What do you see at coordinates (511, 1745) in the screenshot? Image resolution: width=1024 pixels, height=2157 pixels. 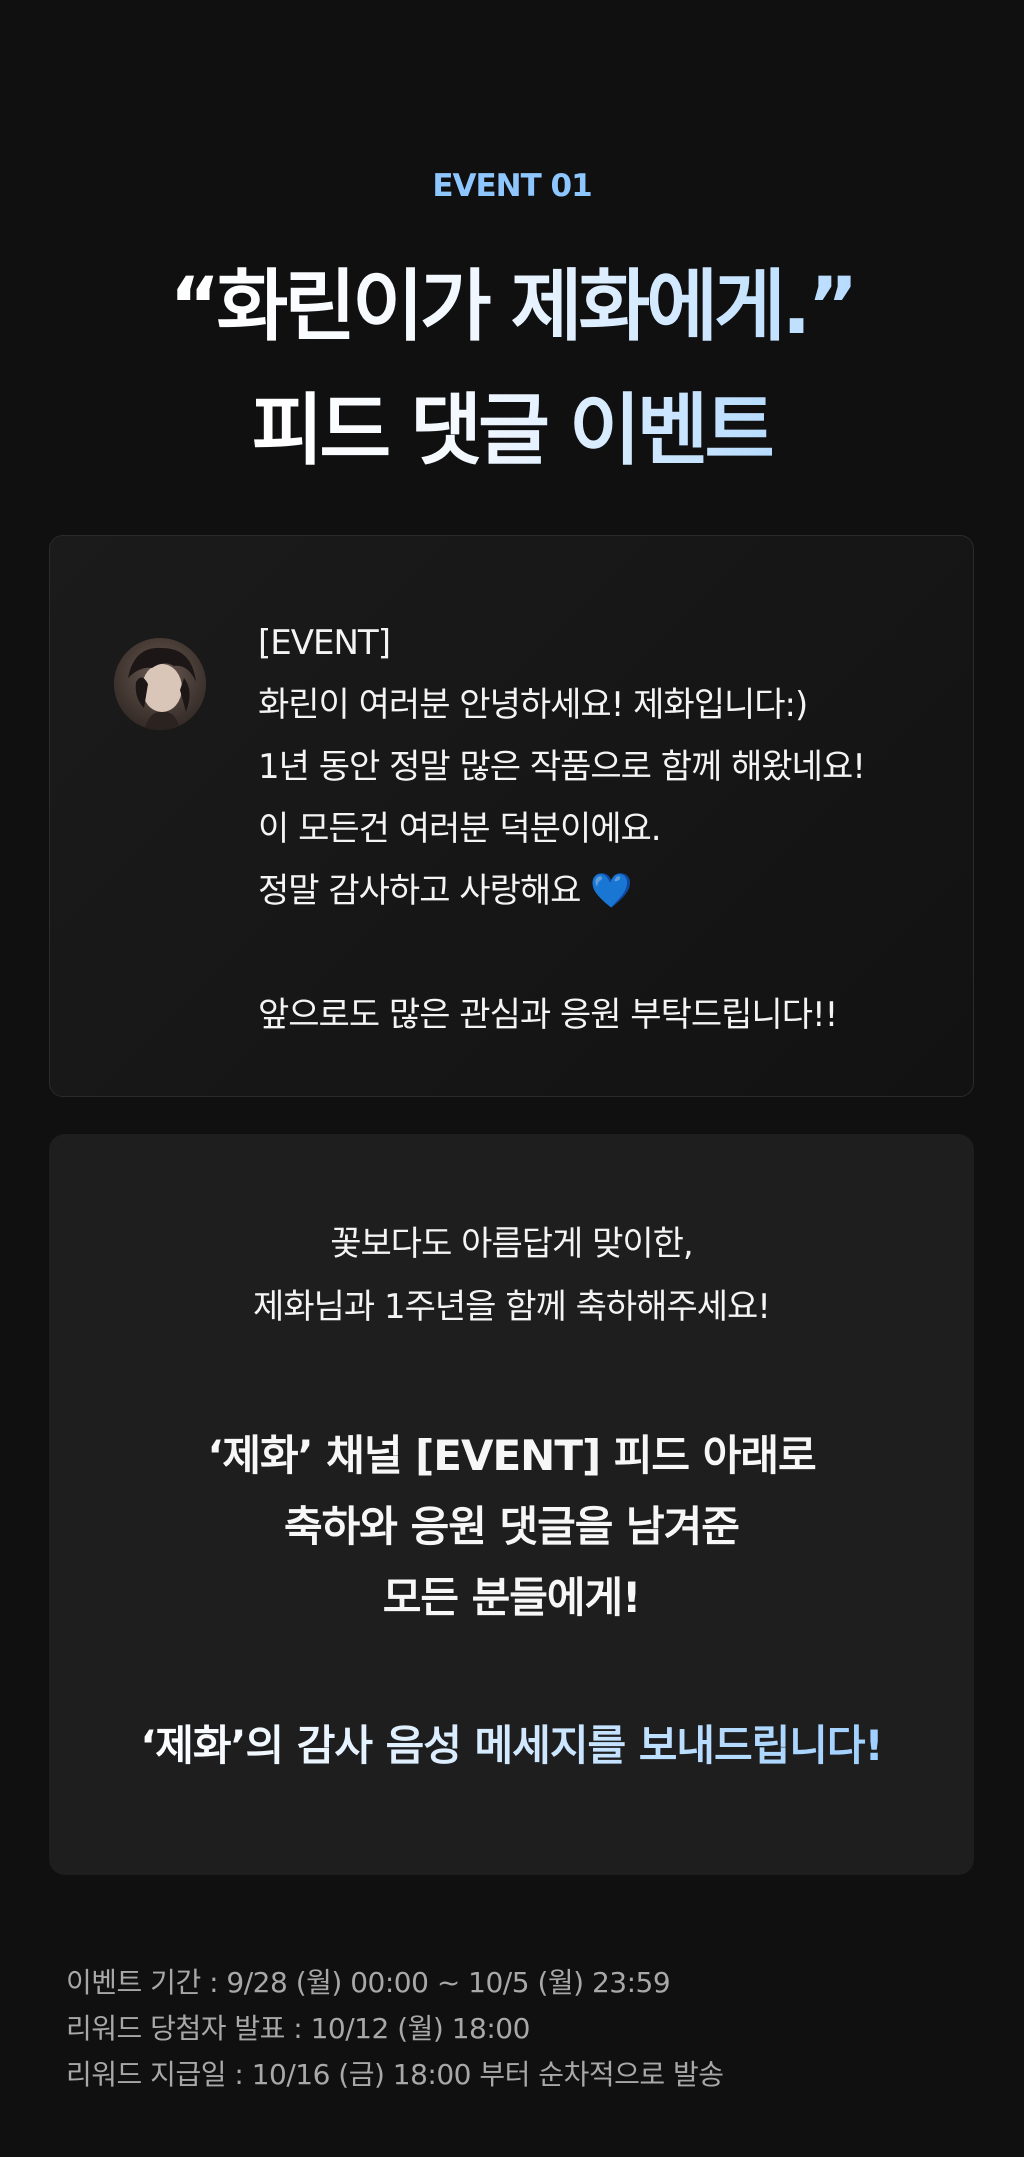 I see `reward-line: ‘제화’의 감사 음성 메세지를 보내드립니다!` at bounding box center [511, 1745].